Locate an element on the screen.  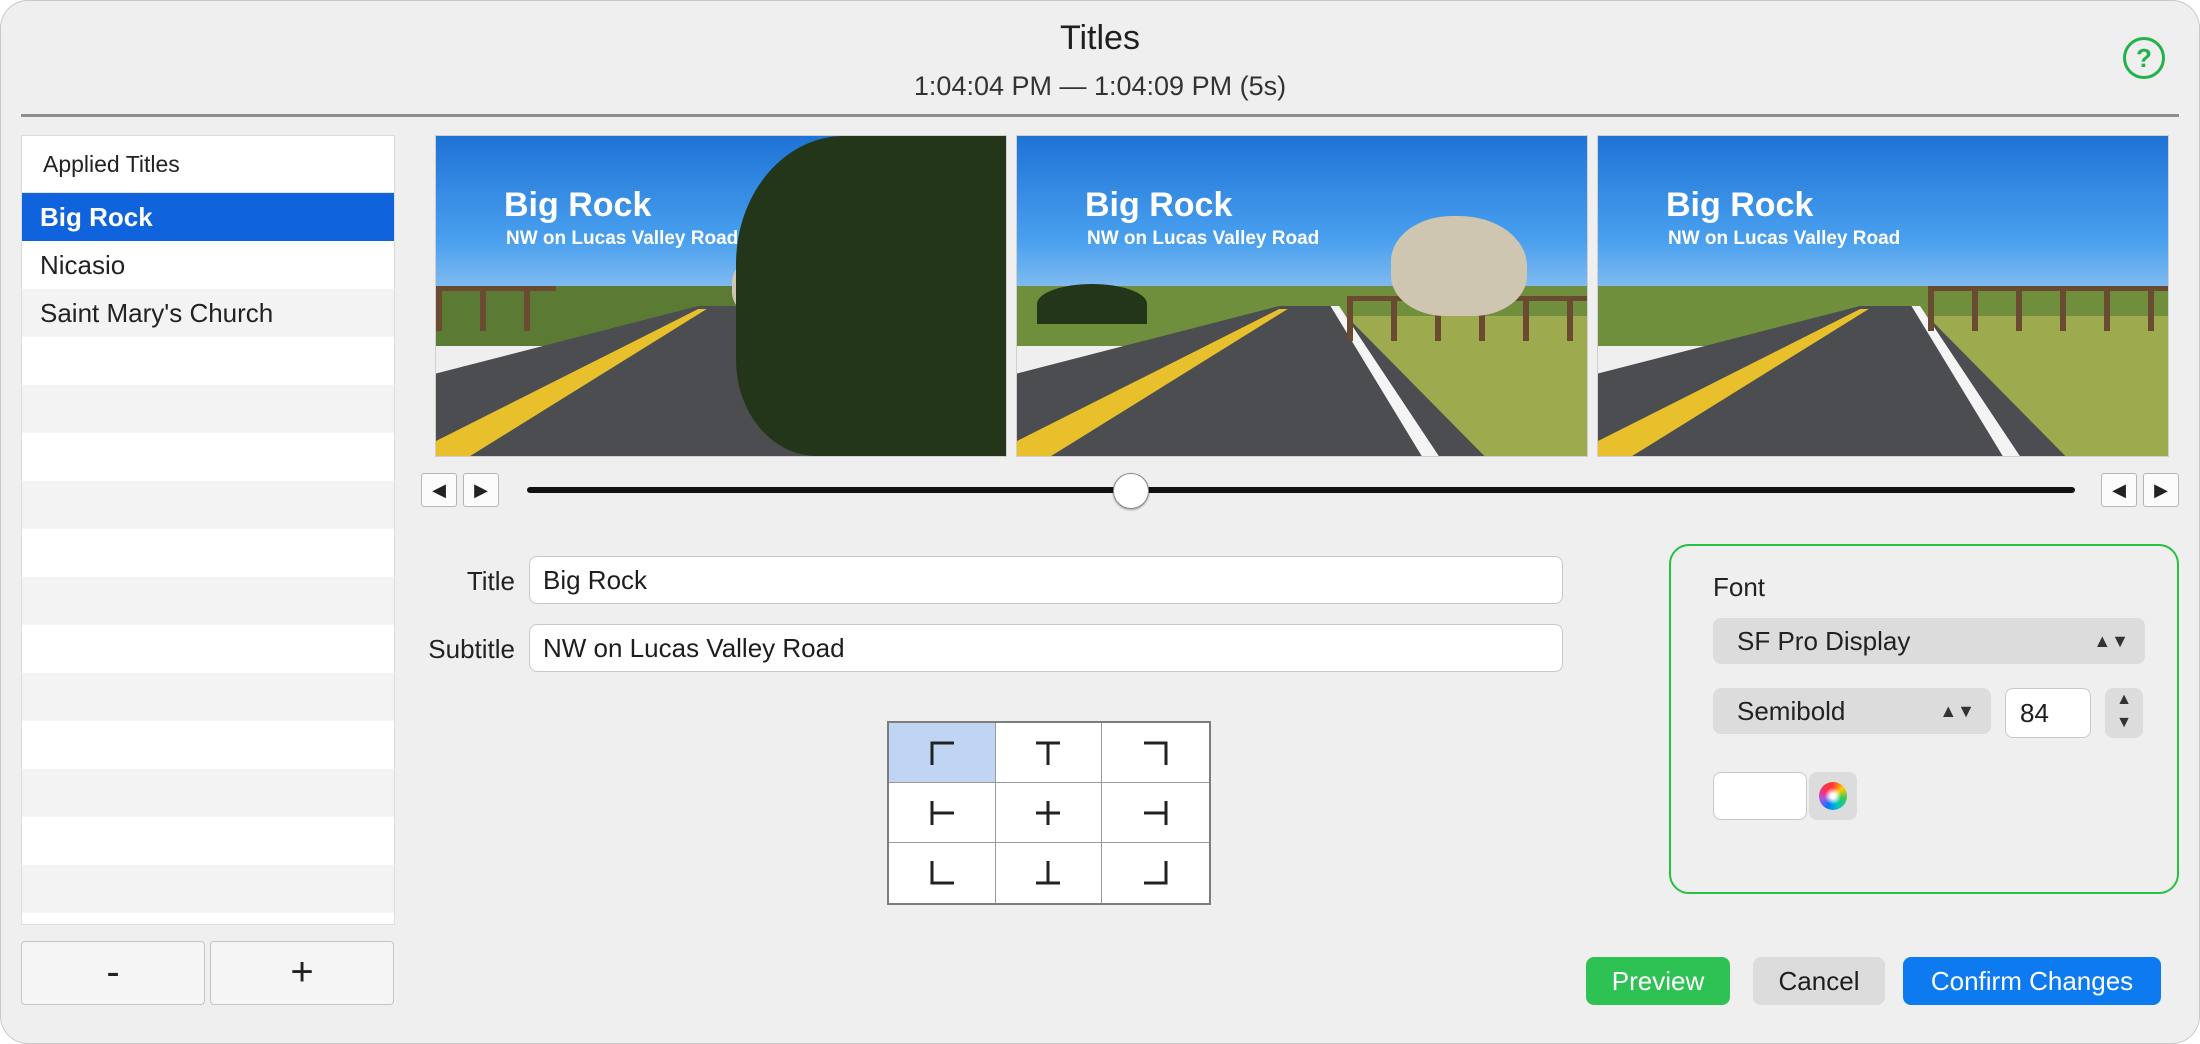
position-center is located at coordinates (1049, 813).